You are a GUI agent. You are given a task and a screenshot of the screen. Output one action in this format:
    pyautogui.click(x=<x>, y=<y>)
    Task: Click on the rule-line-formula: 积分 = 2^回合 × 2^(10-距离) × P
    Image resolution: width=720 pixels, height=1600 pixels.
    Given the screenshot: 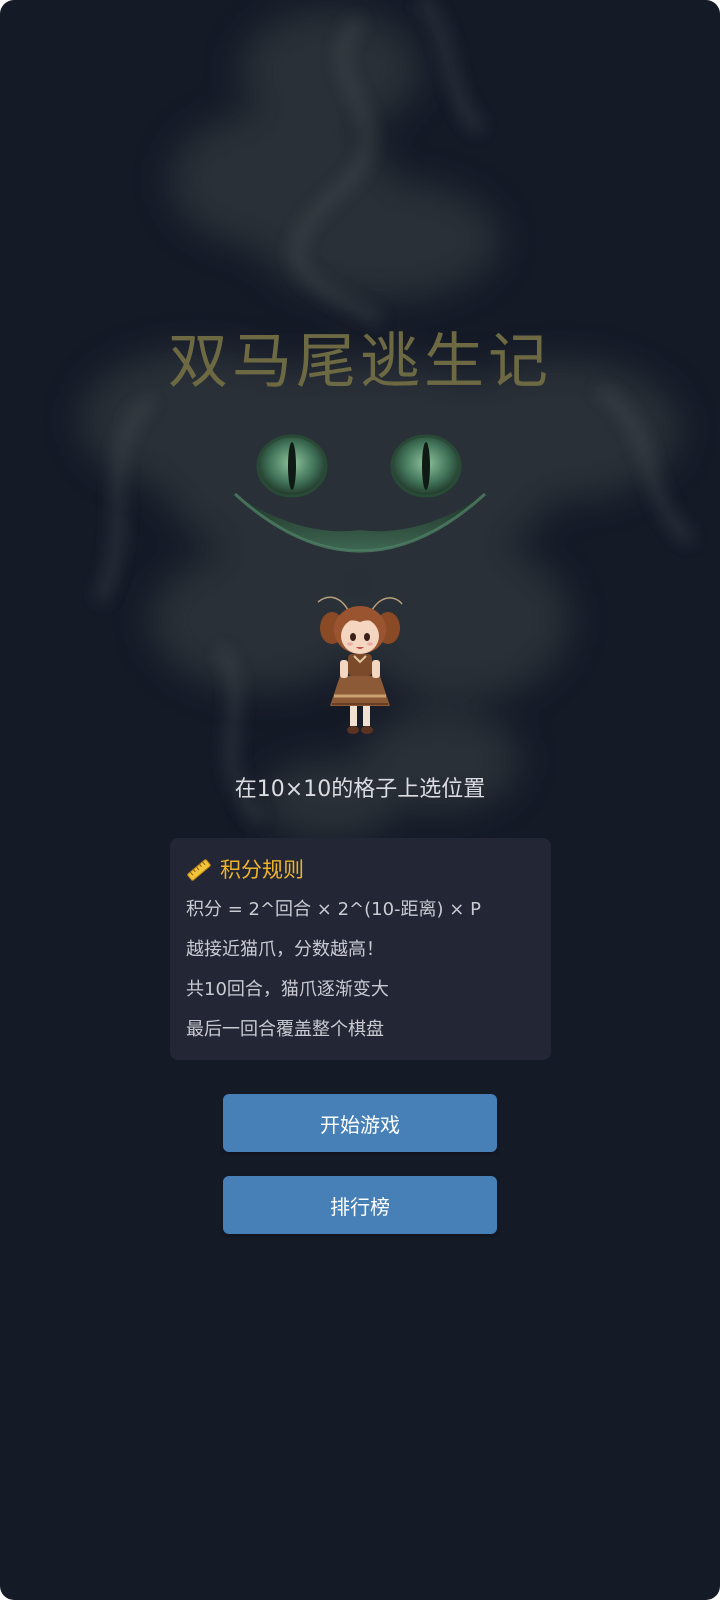 What is the action you would take?
    pyautogui.click(x=333, y=909)
    